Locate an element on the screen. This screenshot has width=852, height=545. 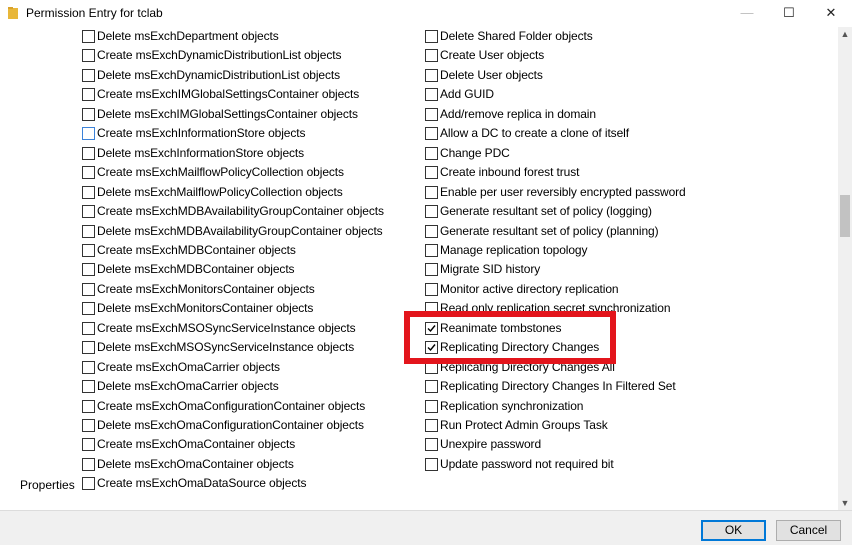
permission-label: Run Protect Admin Groups Task is located at coordinates (524, 425).